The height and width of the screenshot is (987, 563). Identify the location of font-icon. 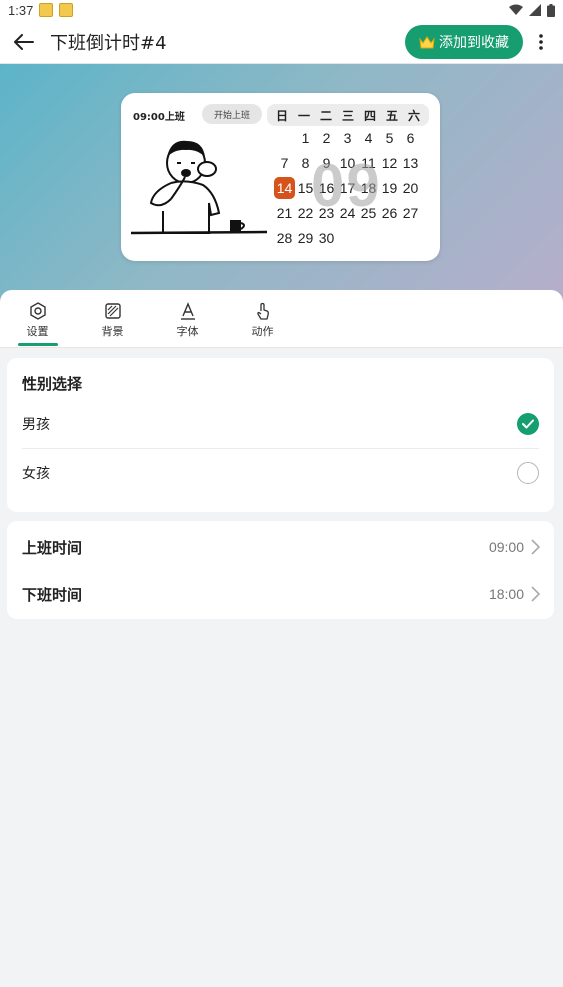
(187, 311).